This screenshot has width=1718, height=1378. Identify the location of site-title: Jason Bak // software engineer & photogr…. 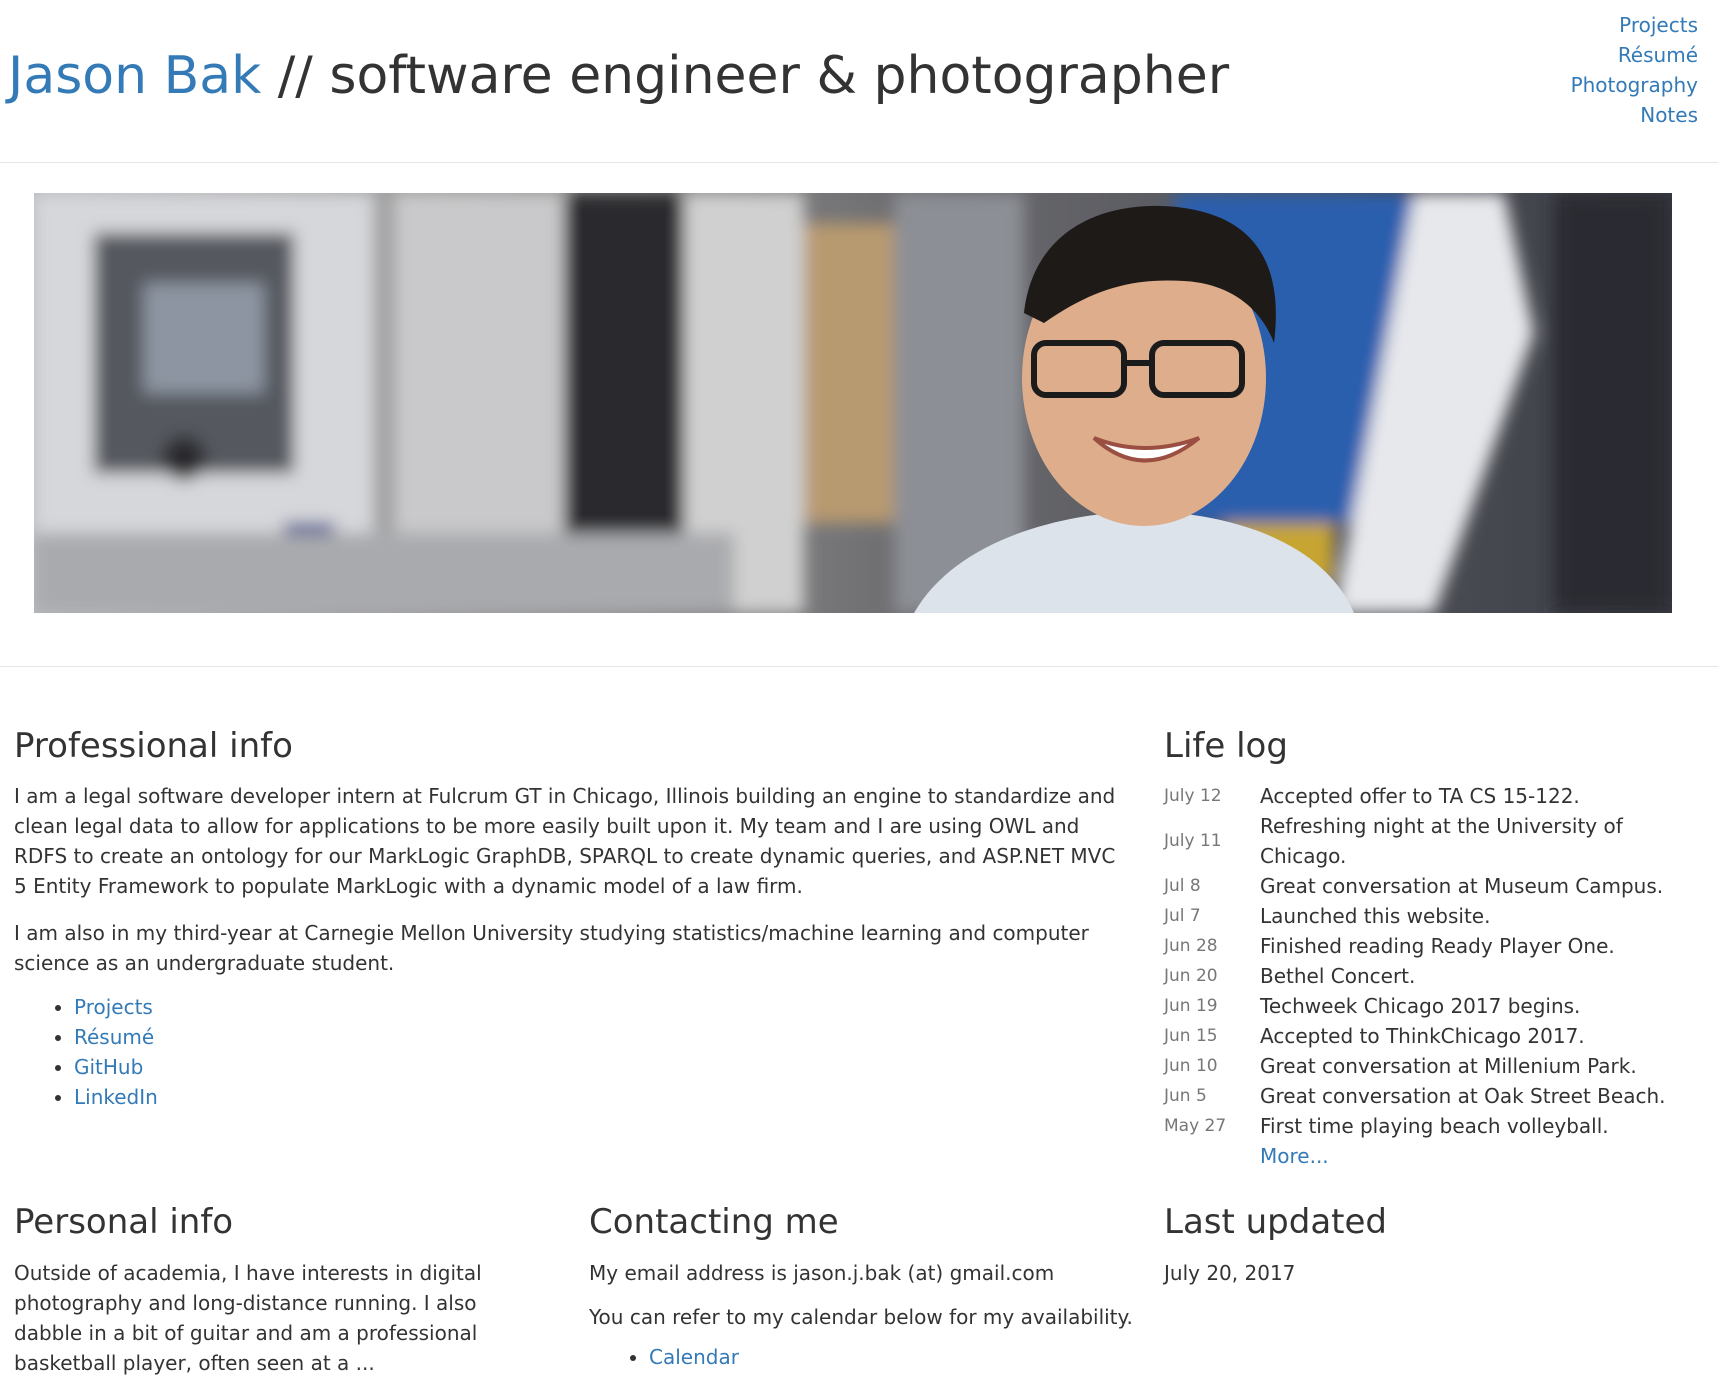
(618, 76).